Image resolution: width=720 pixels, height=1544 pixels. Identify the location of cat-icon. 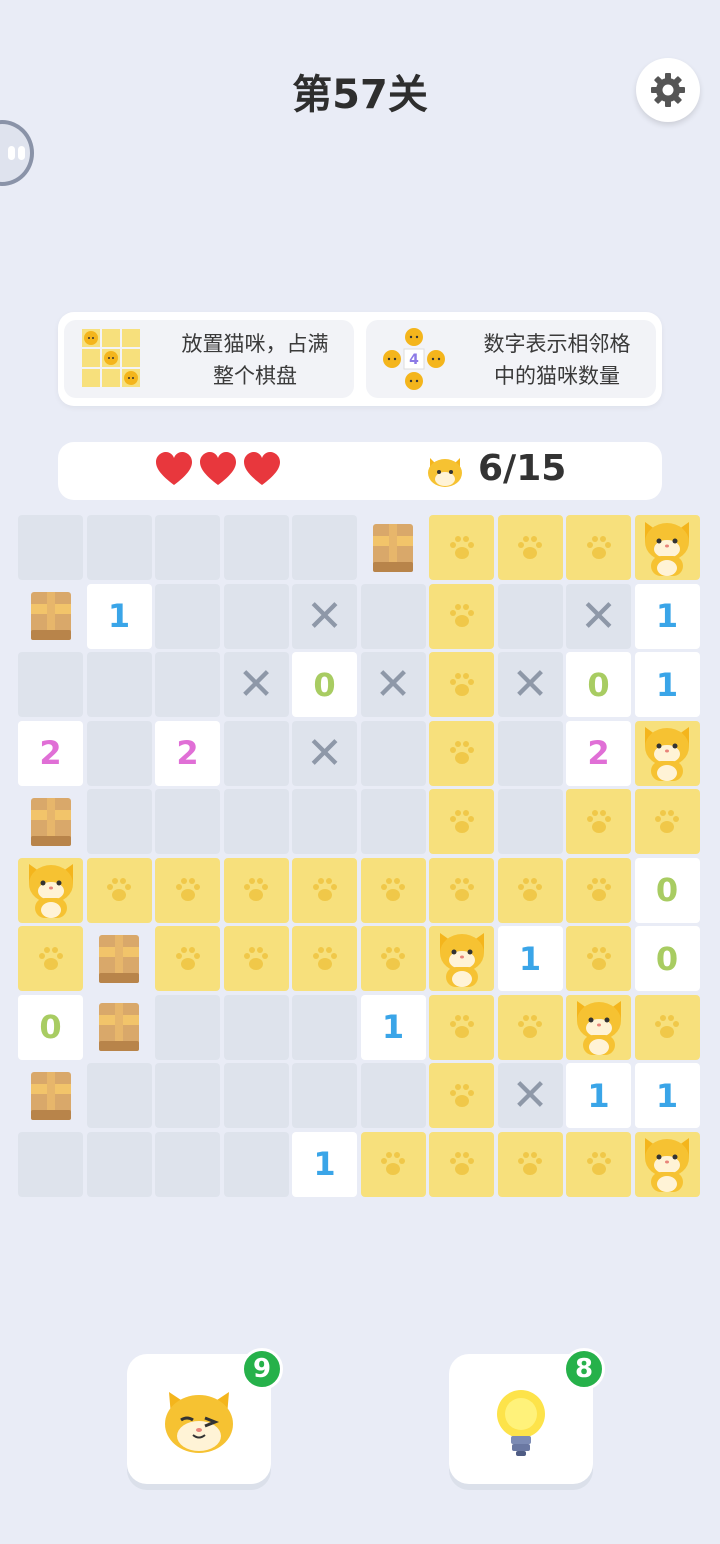
(667, 548).